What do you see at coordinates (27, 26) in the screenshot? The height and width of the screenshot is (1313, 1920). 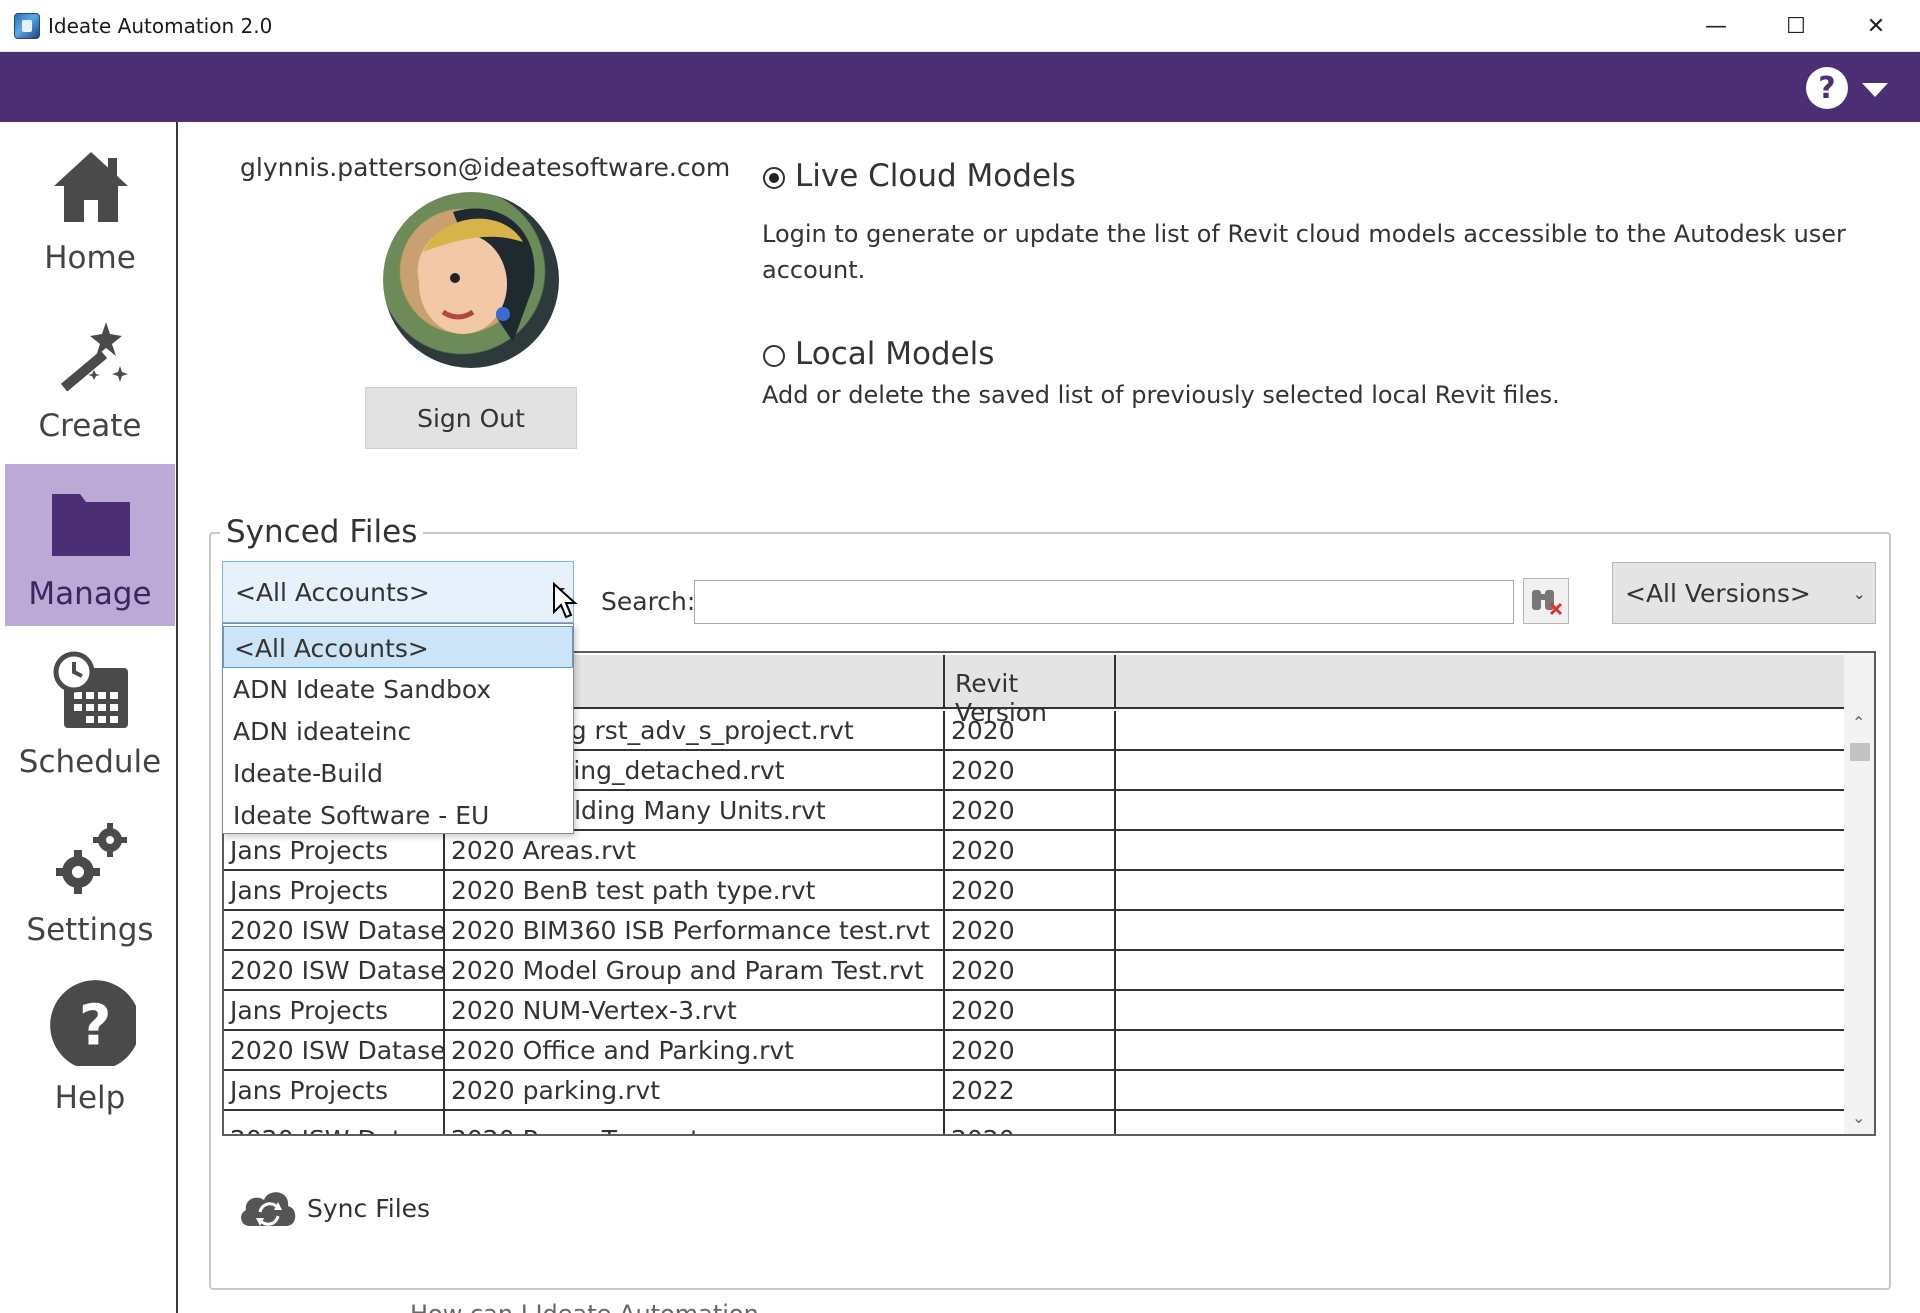 I see `app-logo-icon` at bounding box center [27, 26].